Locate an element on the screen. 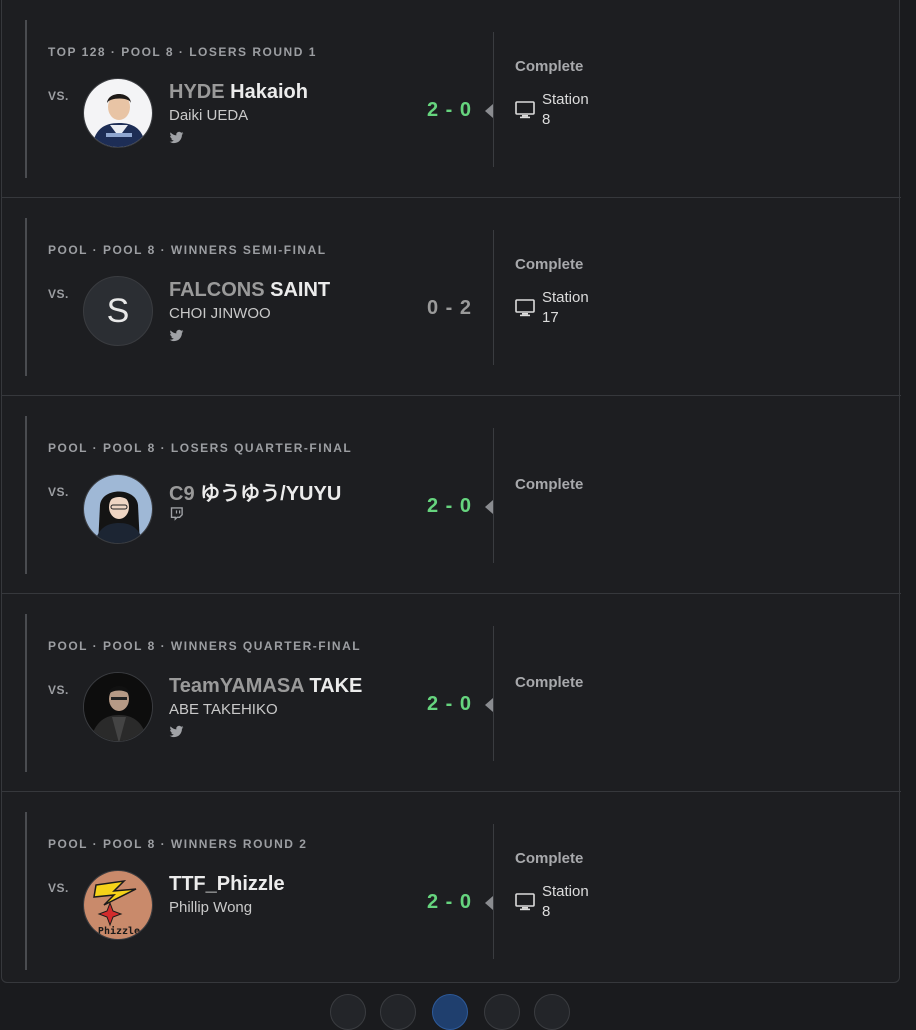 The width and height of the screenshot is (916, 1030). team-prefix: TeamYAMASA is located at coordinates (236, 686).